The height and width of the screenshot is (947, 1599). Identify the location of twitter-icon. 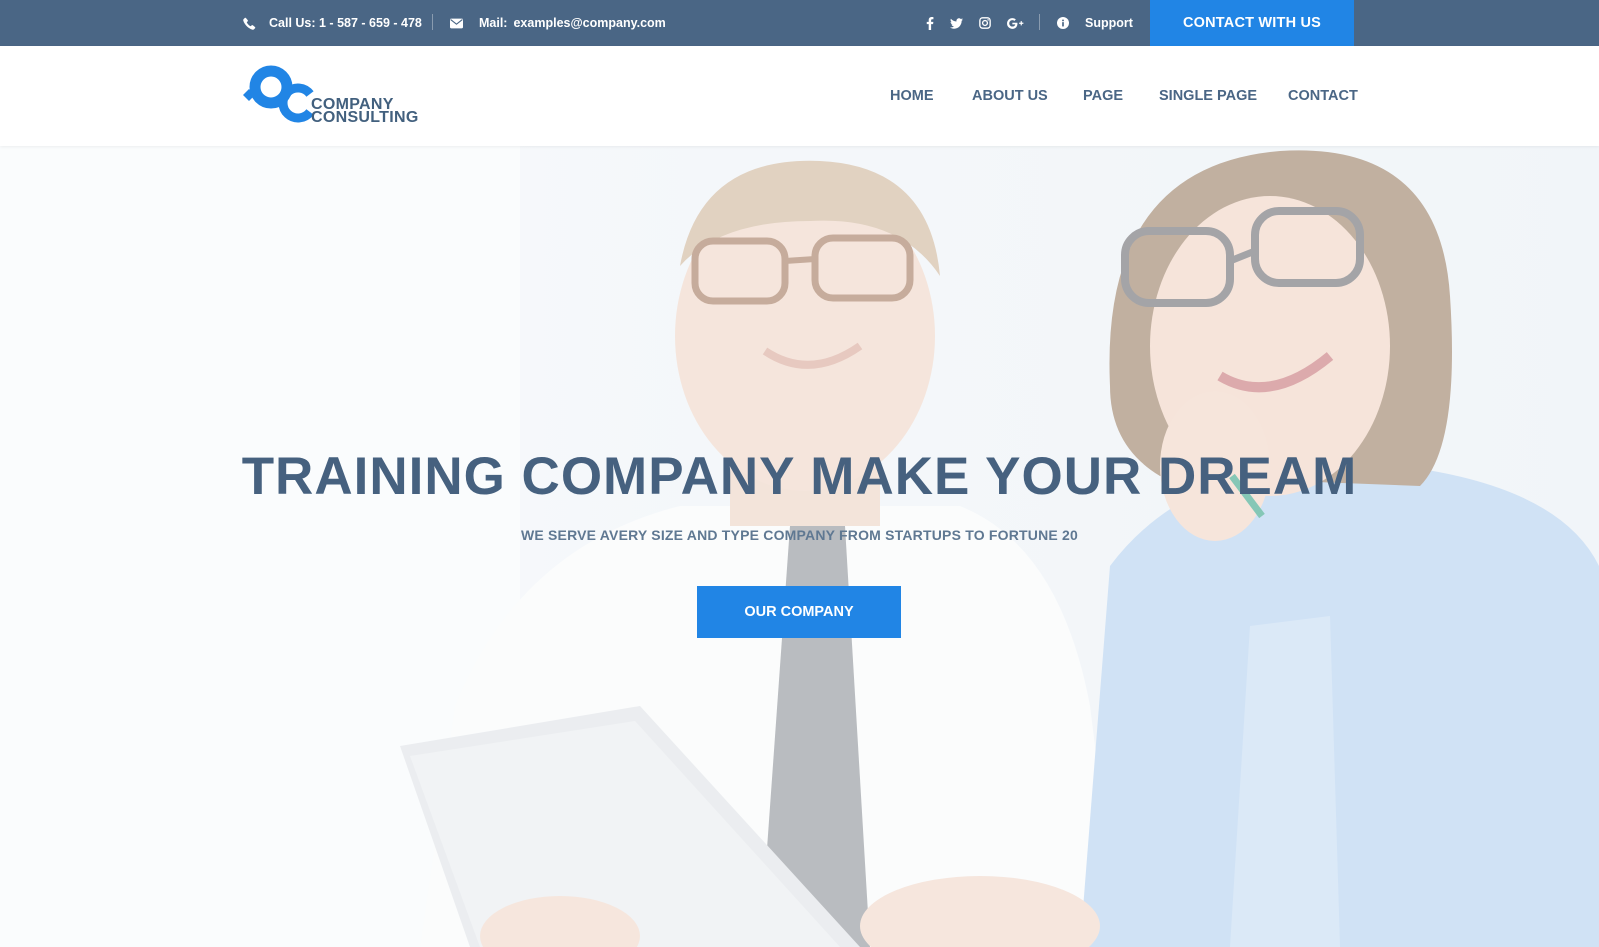
(956, 23).